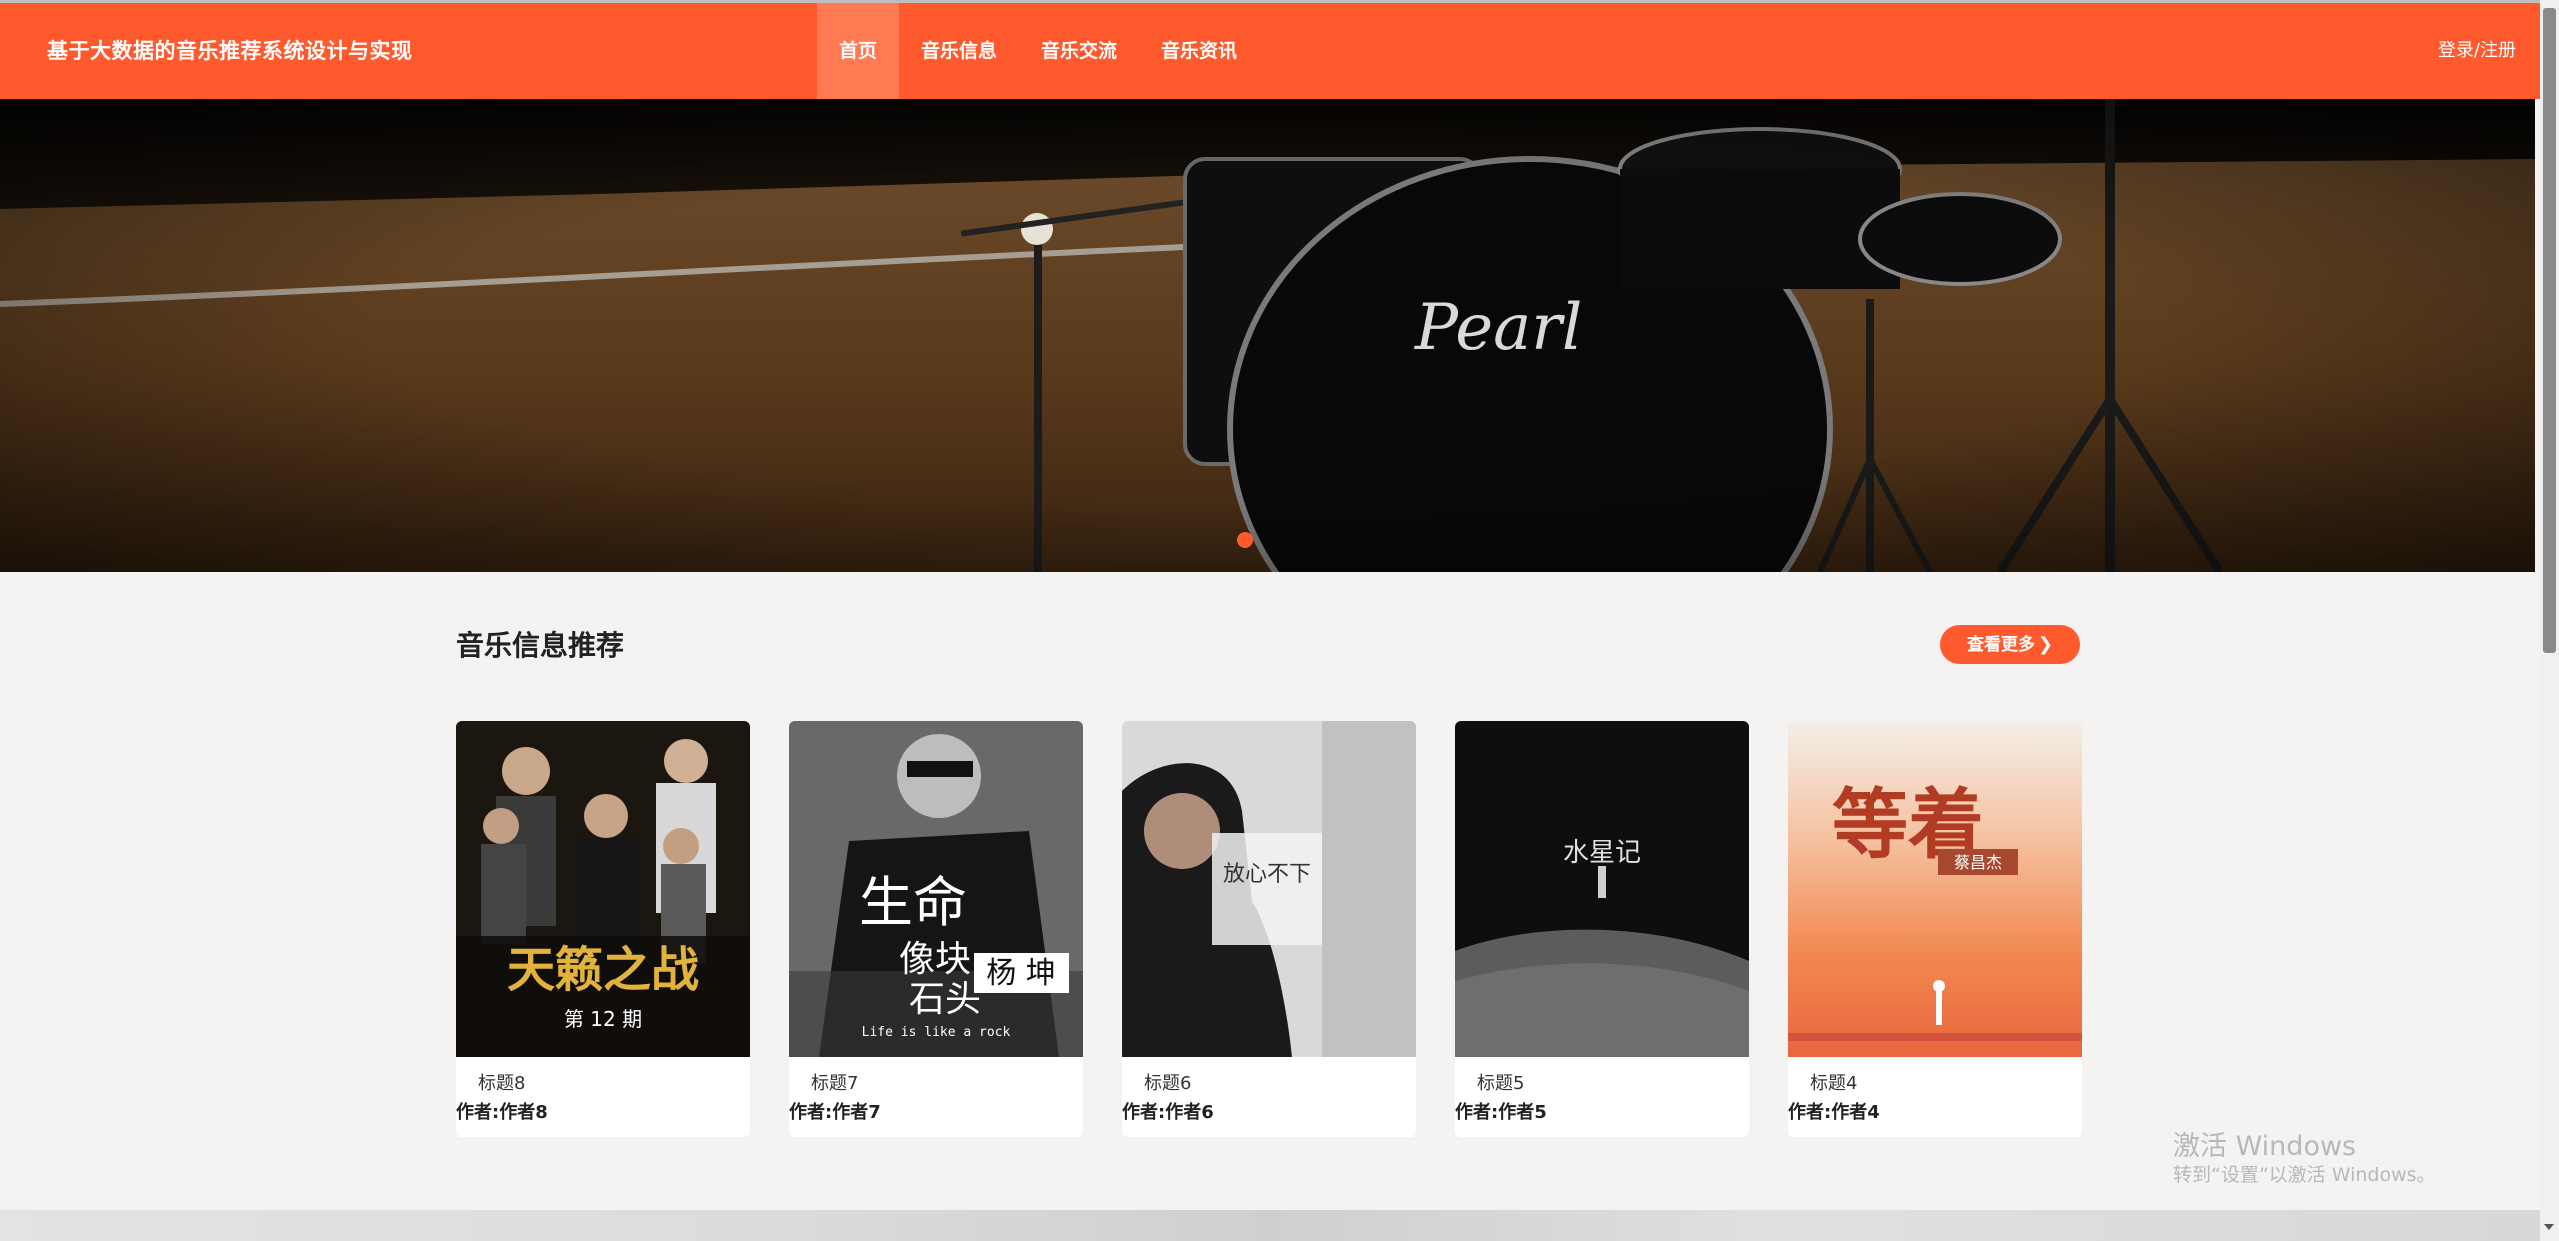  Describe the element at coordinates (603, 889) in the screenshot. I see `music-cover: 天籁之战 第 12 期` at that location.